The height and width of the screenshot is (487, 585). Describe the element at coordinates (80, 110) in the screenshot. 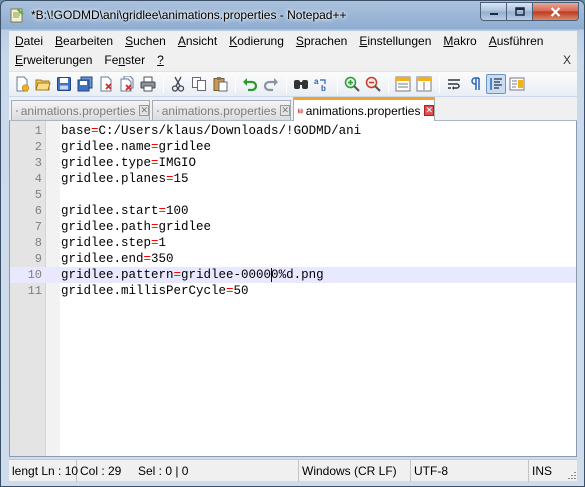

I see `tab-file-1: animations.properties ✕` at that location.